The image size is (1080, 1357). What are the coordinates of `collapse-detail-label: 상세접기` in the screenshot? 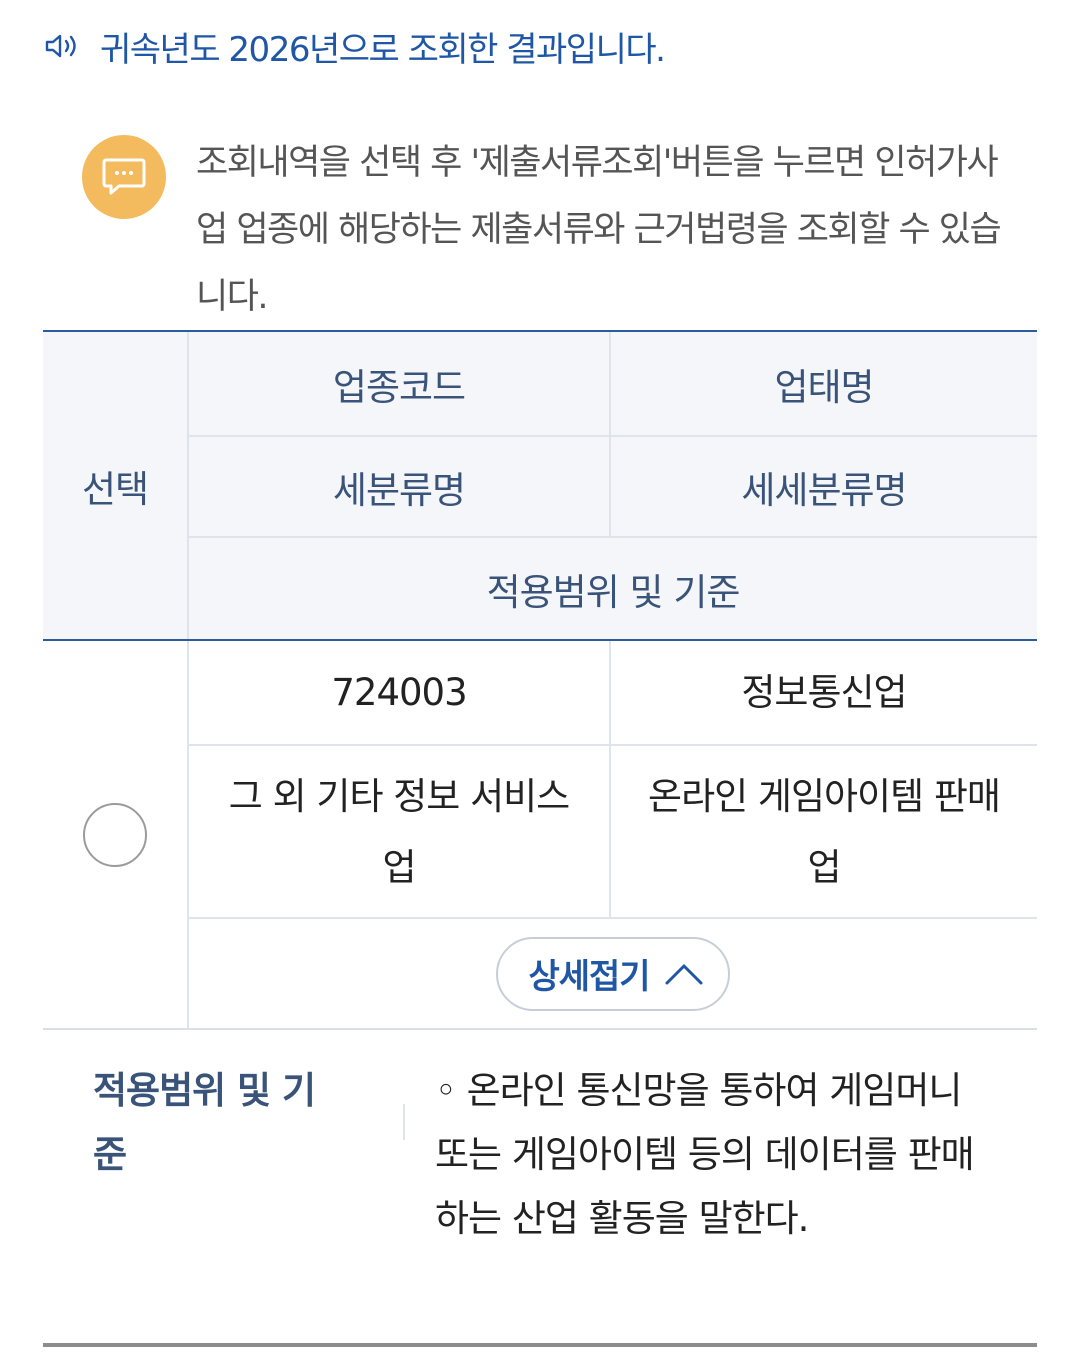 It's located at (589, 977).